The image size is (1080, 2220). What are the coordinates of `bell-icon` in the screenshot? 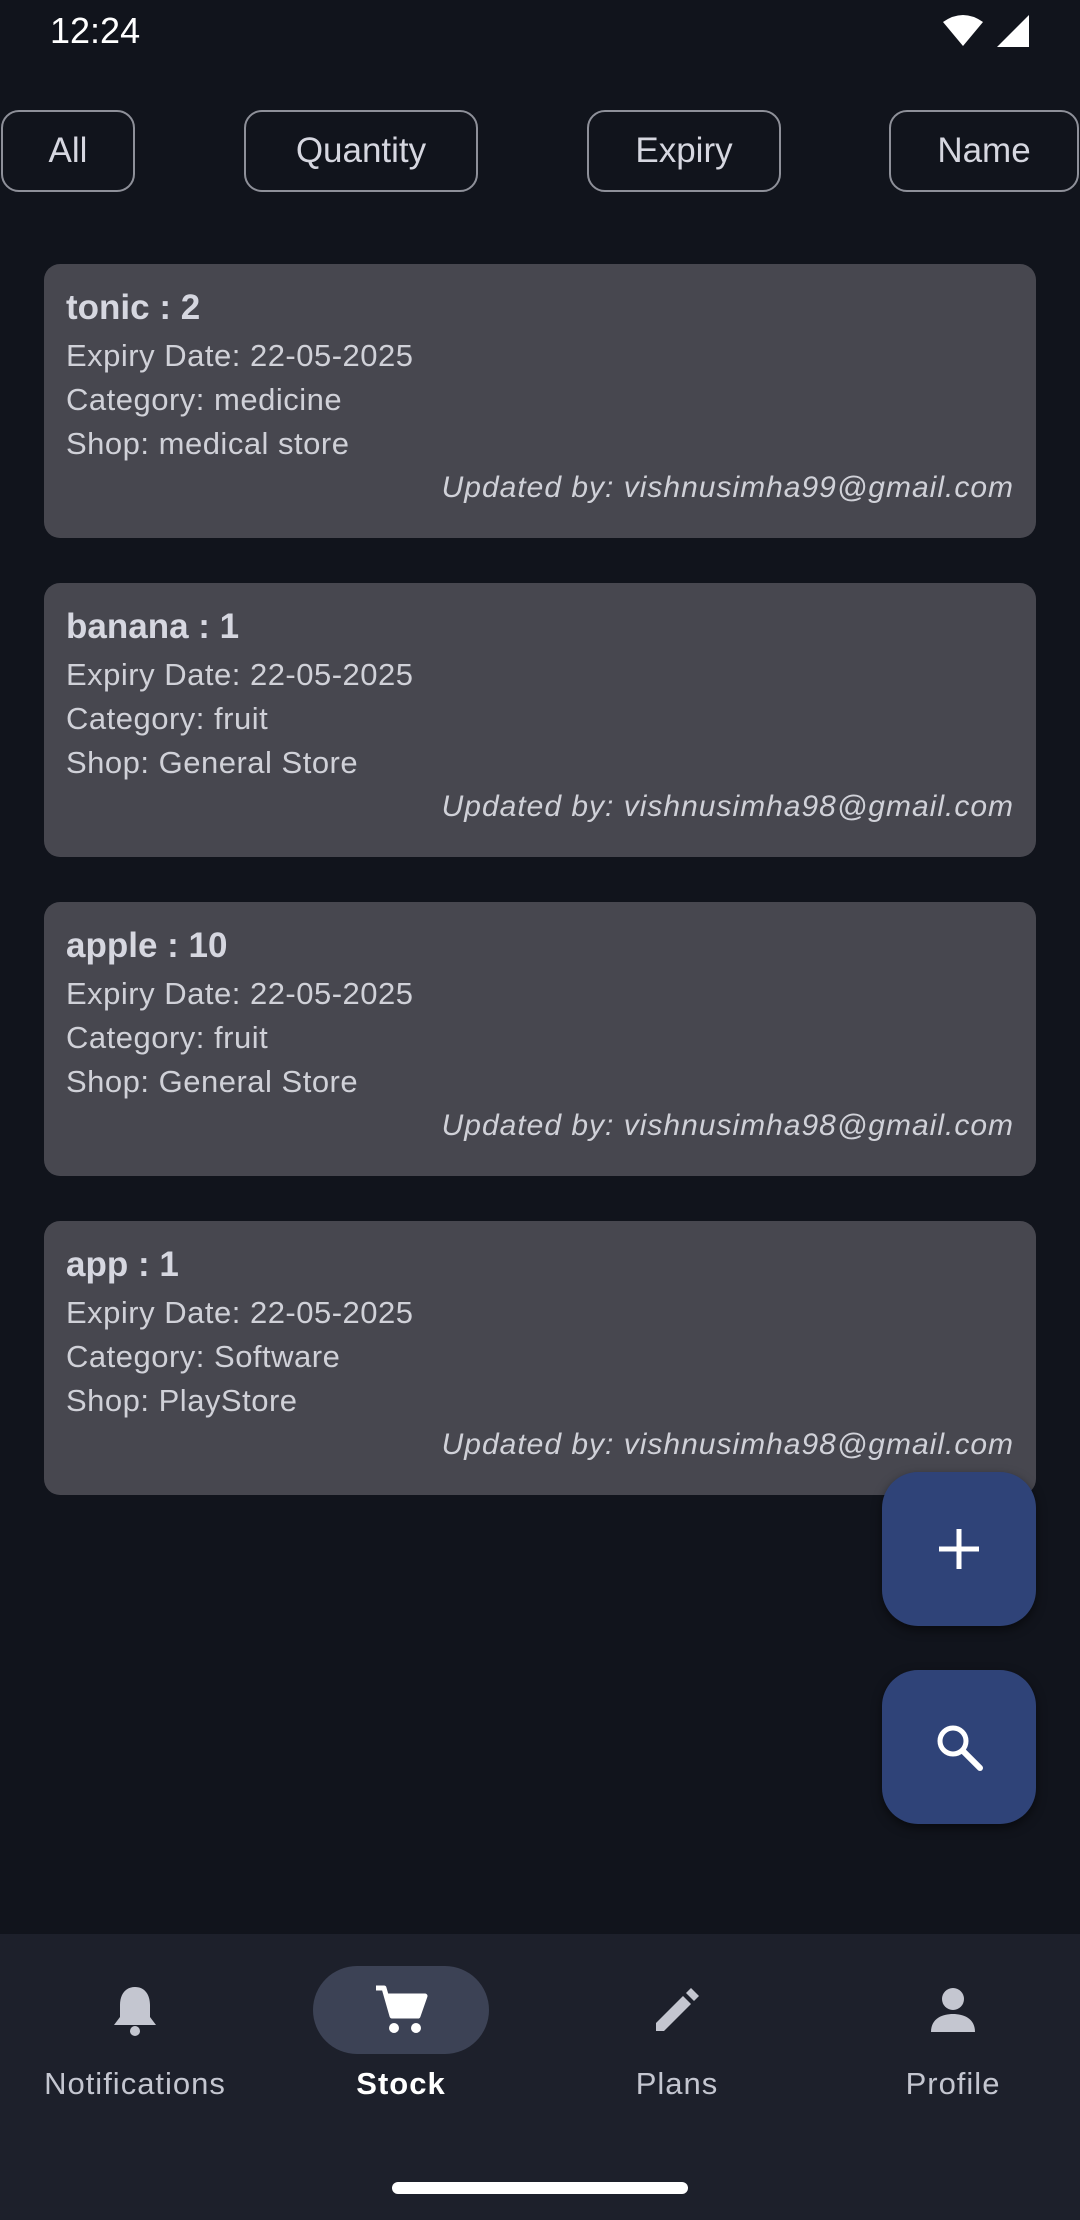 It's located at (135, 2011).